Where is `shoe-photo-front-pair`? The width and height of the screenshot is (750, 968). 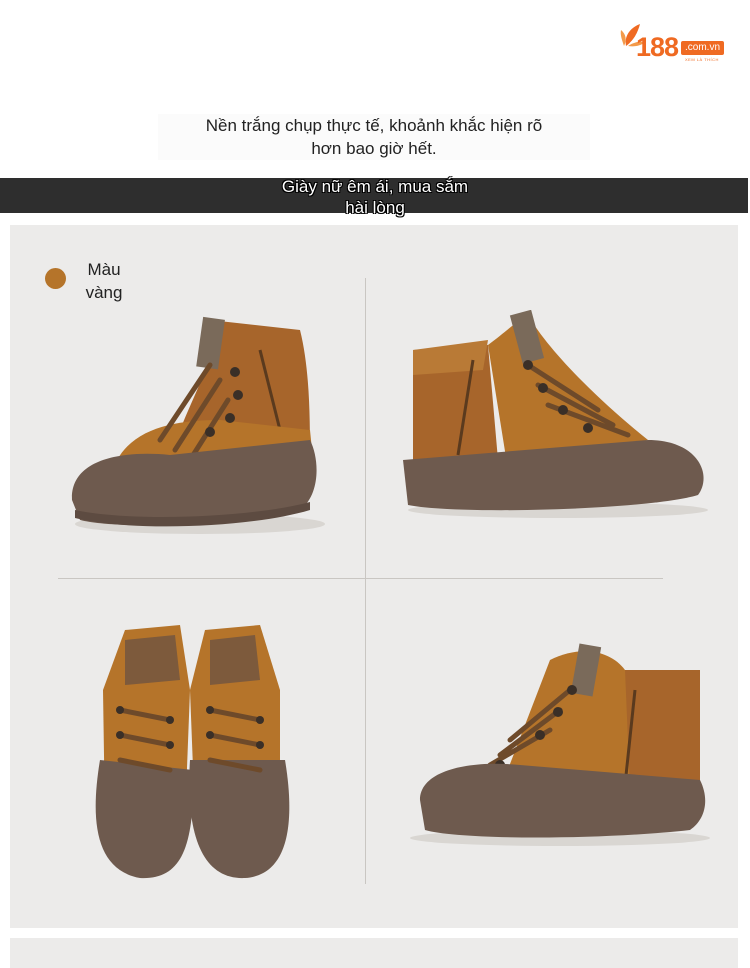
shoe-photo-front-pair is located at coordinates (192, 752).